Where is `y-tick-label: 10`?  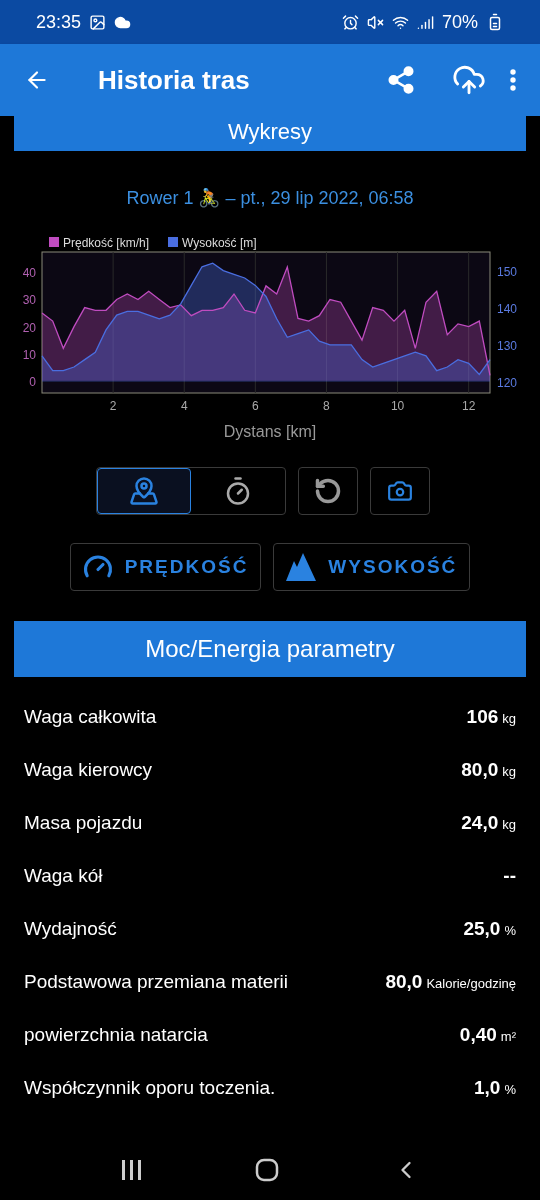 y-tick-label: 10 is located at coordinates (29, 354).